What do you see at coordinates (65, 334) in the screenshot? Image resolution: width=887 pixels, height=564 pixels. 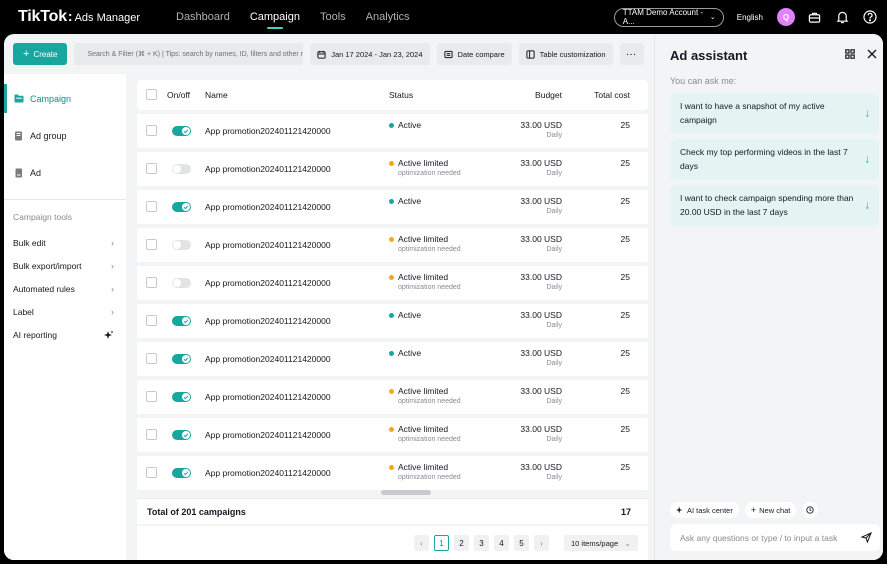 I see `sidebar-tool-ai-reporting: AI reporting` at bounding box center [65, 334].